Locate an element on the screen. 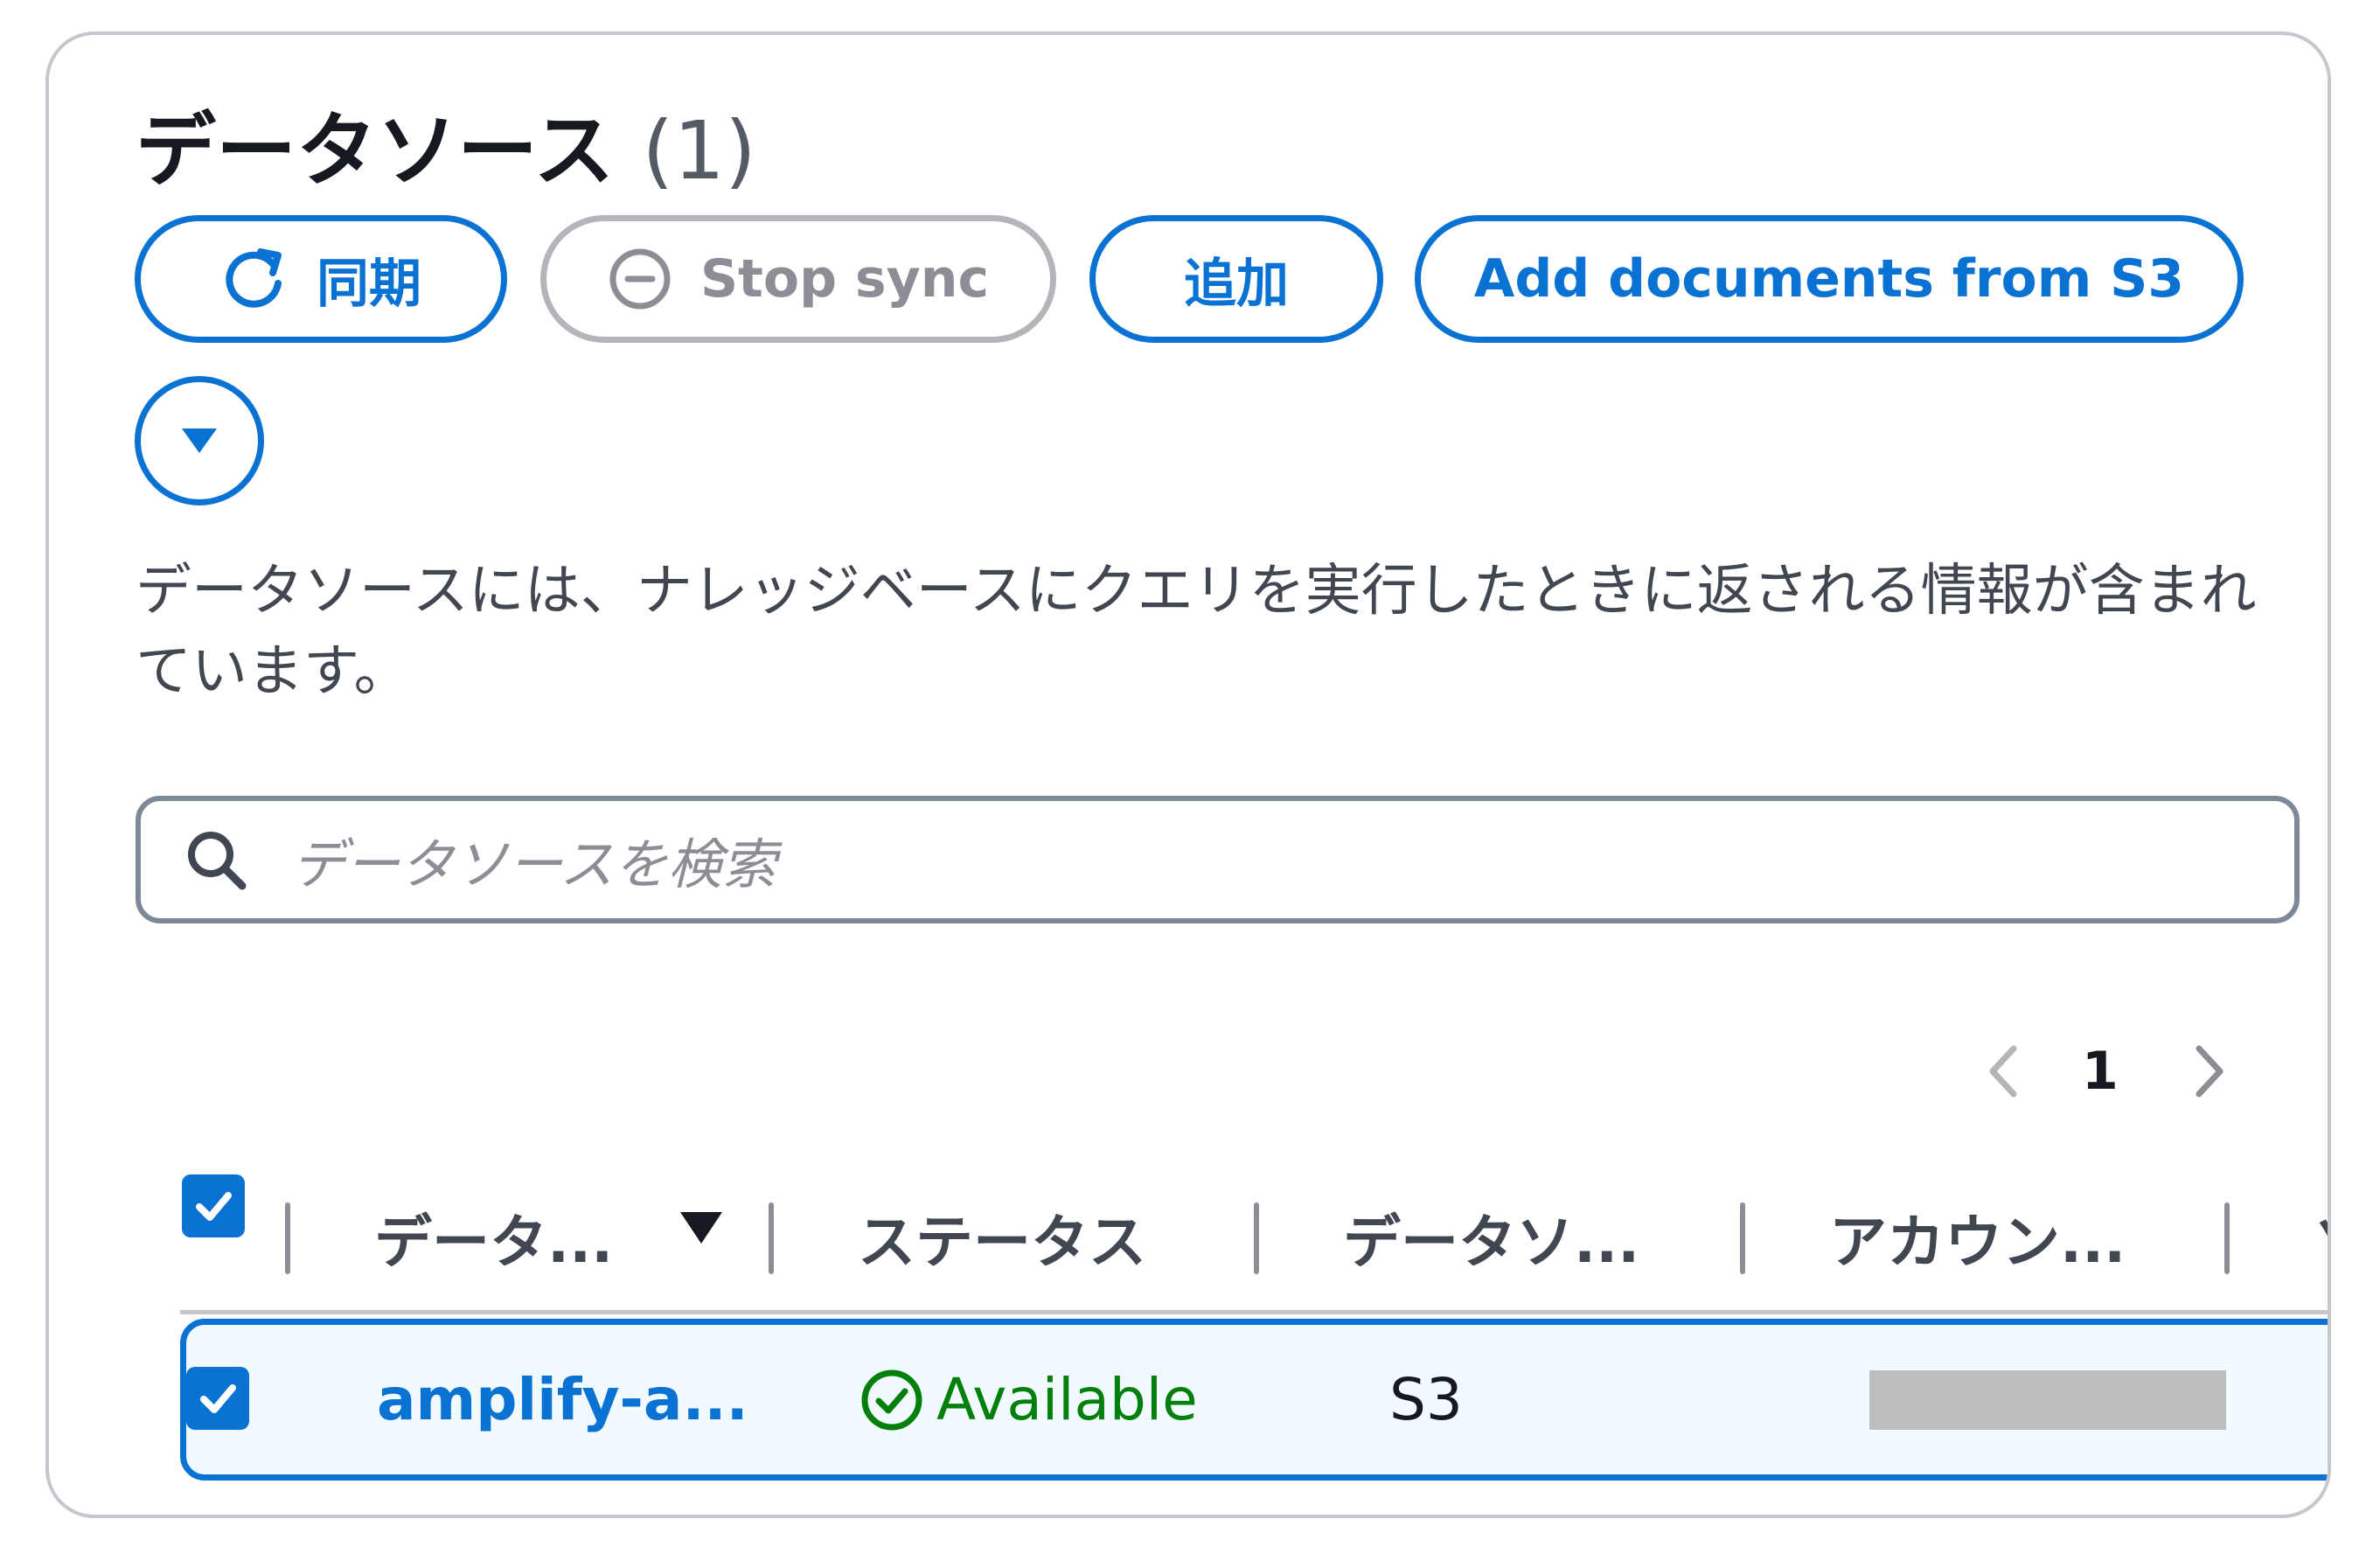  title-text: データソース is located at coordinates (375, 151).